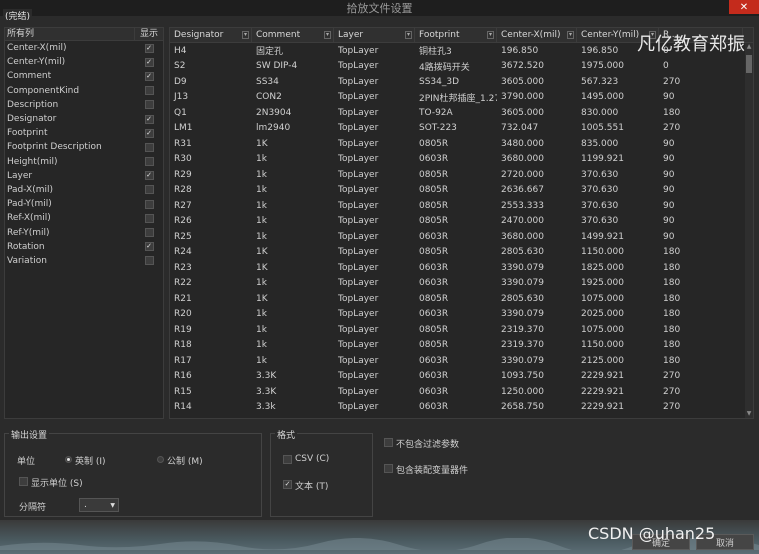  Describe the element at coordinates (84, 91) in the screenshot. I see `column-list-item: ComponentKind` at that location.